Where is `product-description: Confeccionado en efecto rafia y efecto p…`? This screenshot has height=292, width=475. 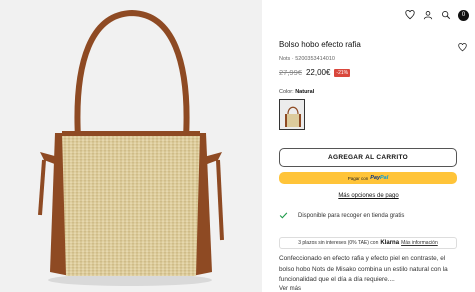
product-description: Confeccionado en efecto rafia y efecto p… is located at coordinates (363, 269).